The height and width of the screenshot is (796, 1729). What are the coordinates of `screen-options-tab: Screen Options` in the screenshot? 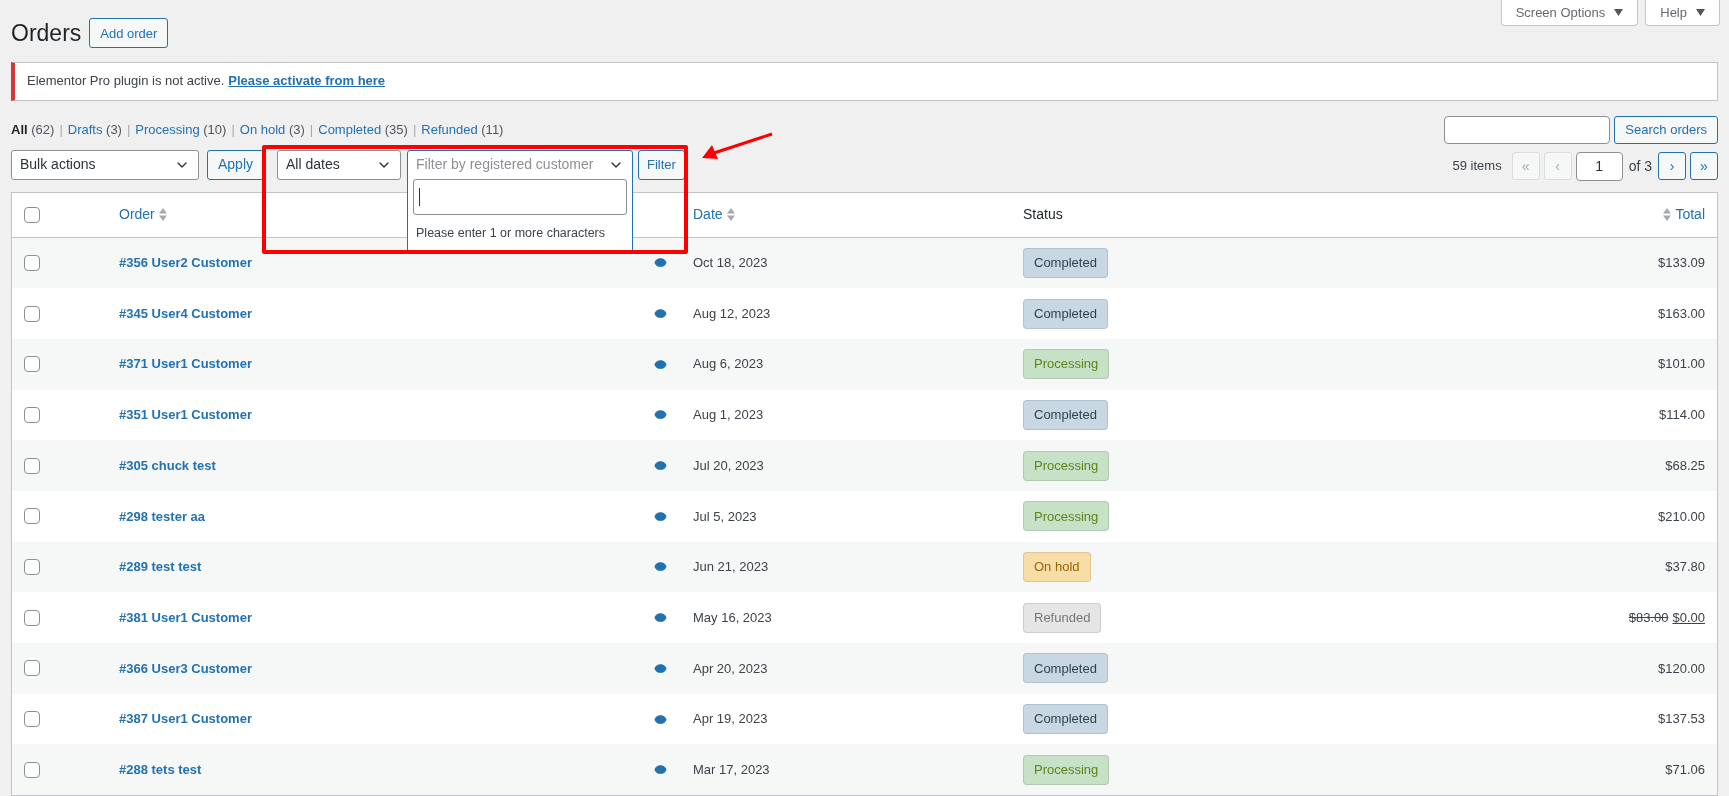 It's located at (1569, 13).